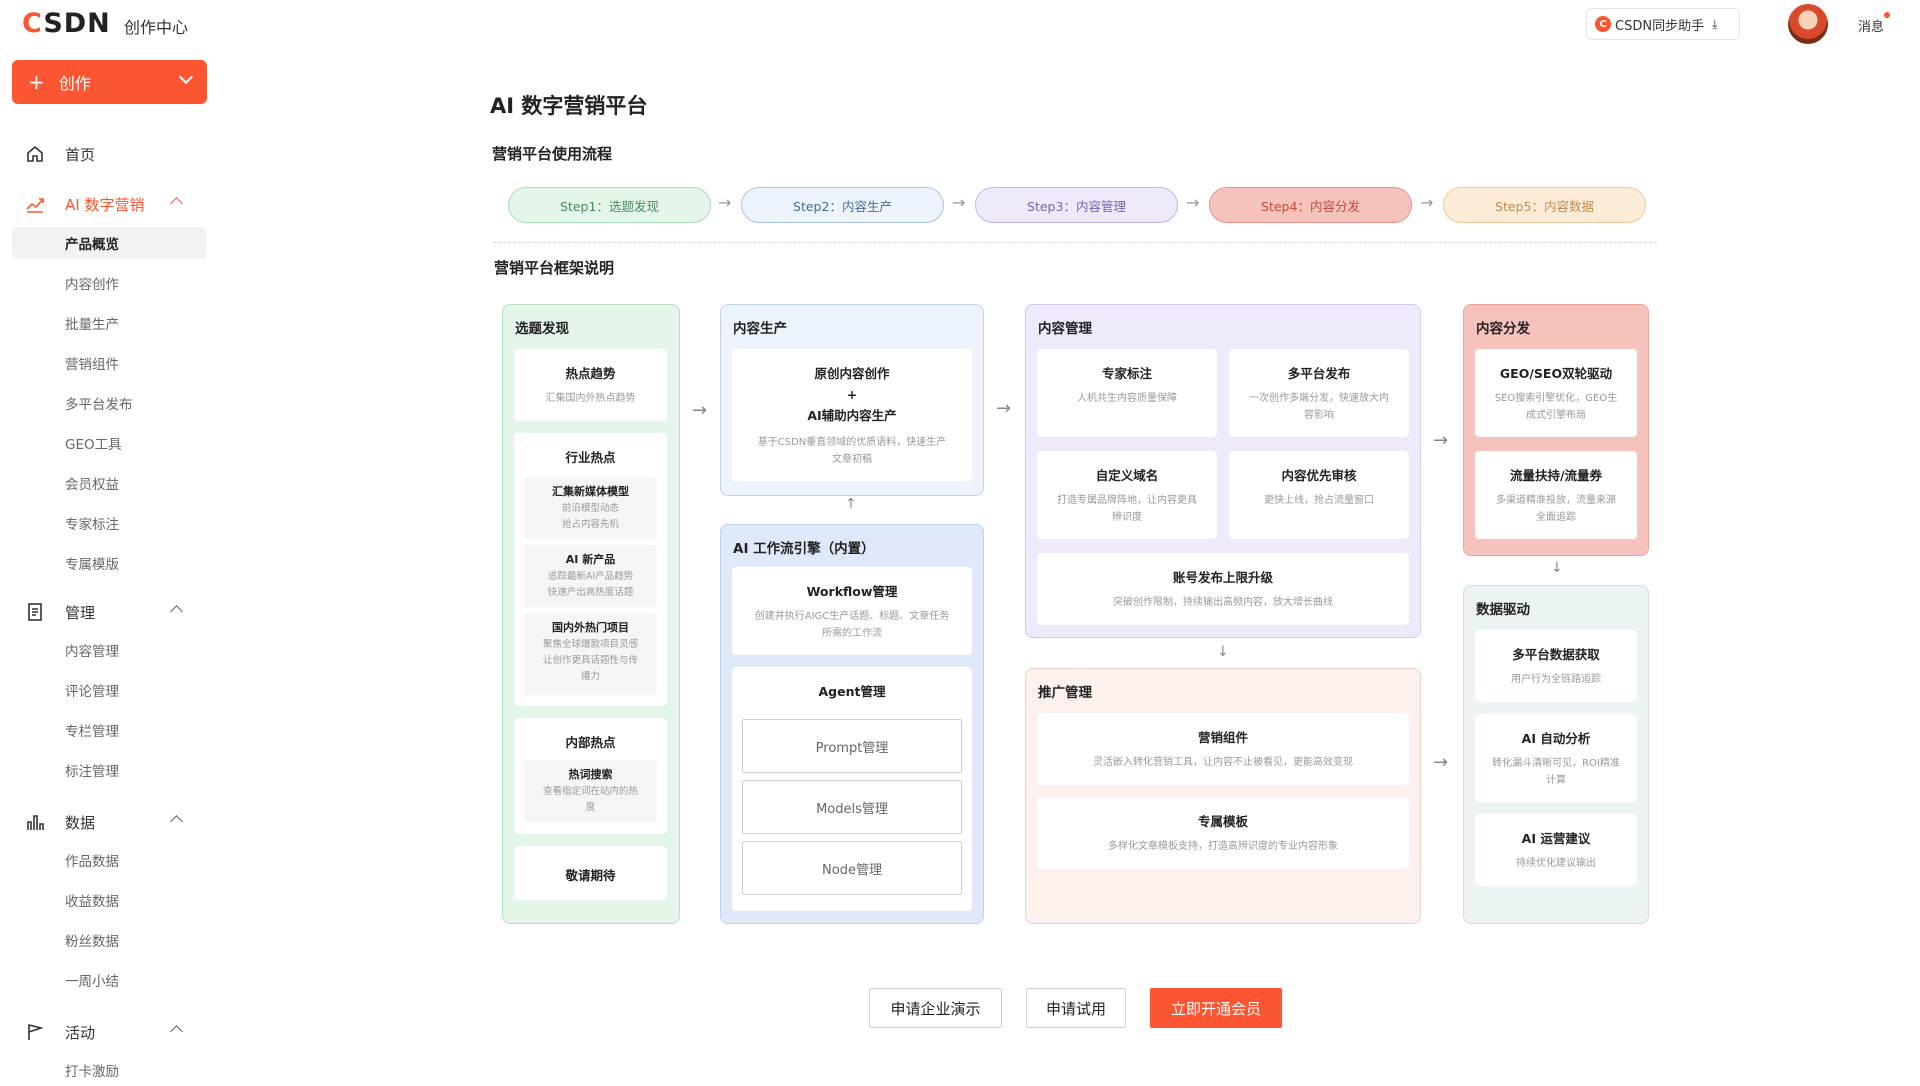 The height and width of the screenshot is (1086, 1920). What do you see at coordinates (935, 1008) in the screenshot?
I see `request-demo-button: 申请企业演示` at bounding box center [935, 1008].